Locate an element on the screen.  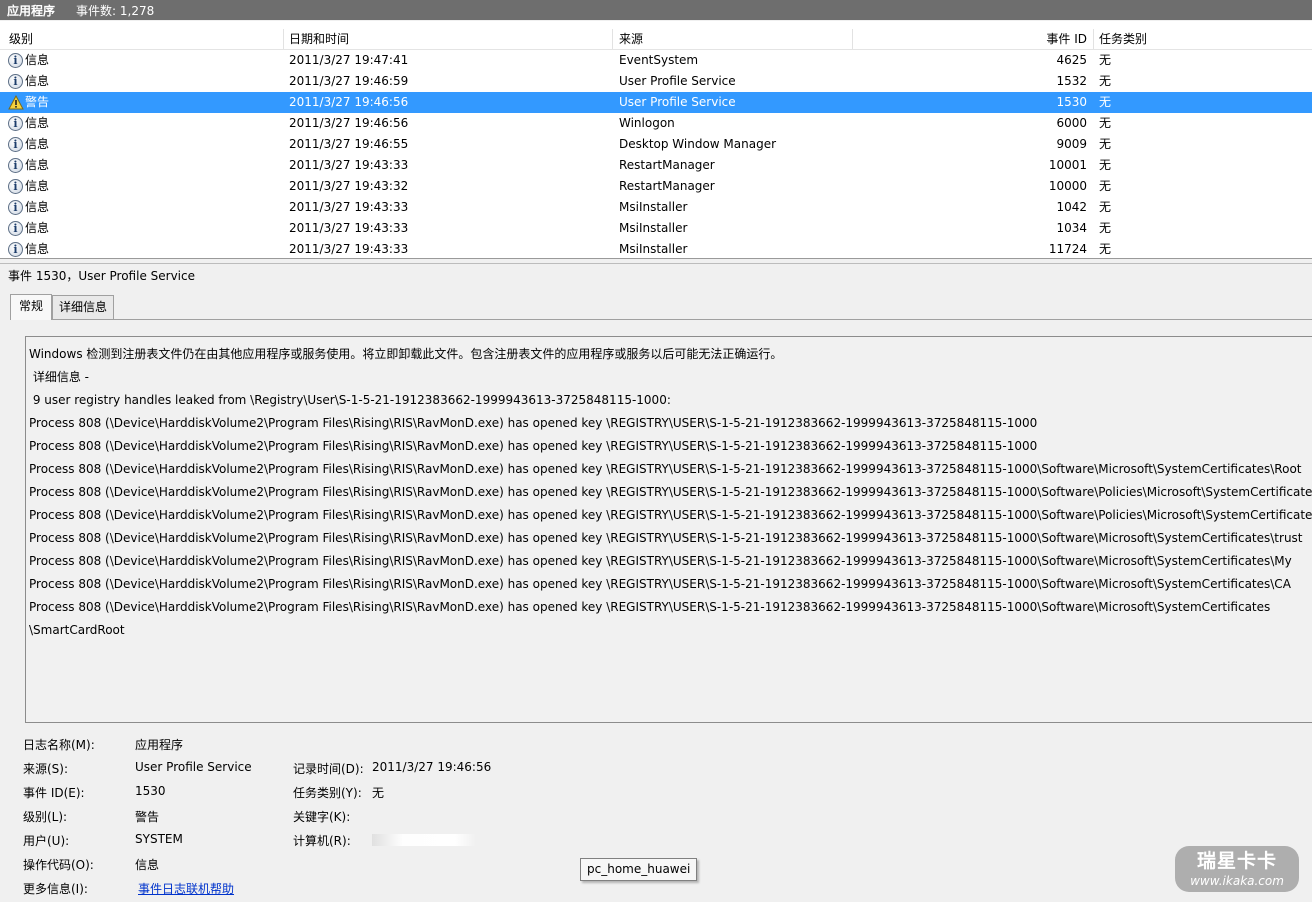
logged-label: 记录时间(D): is located at coordinates (328, 769).